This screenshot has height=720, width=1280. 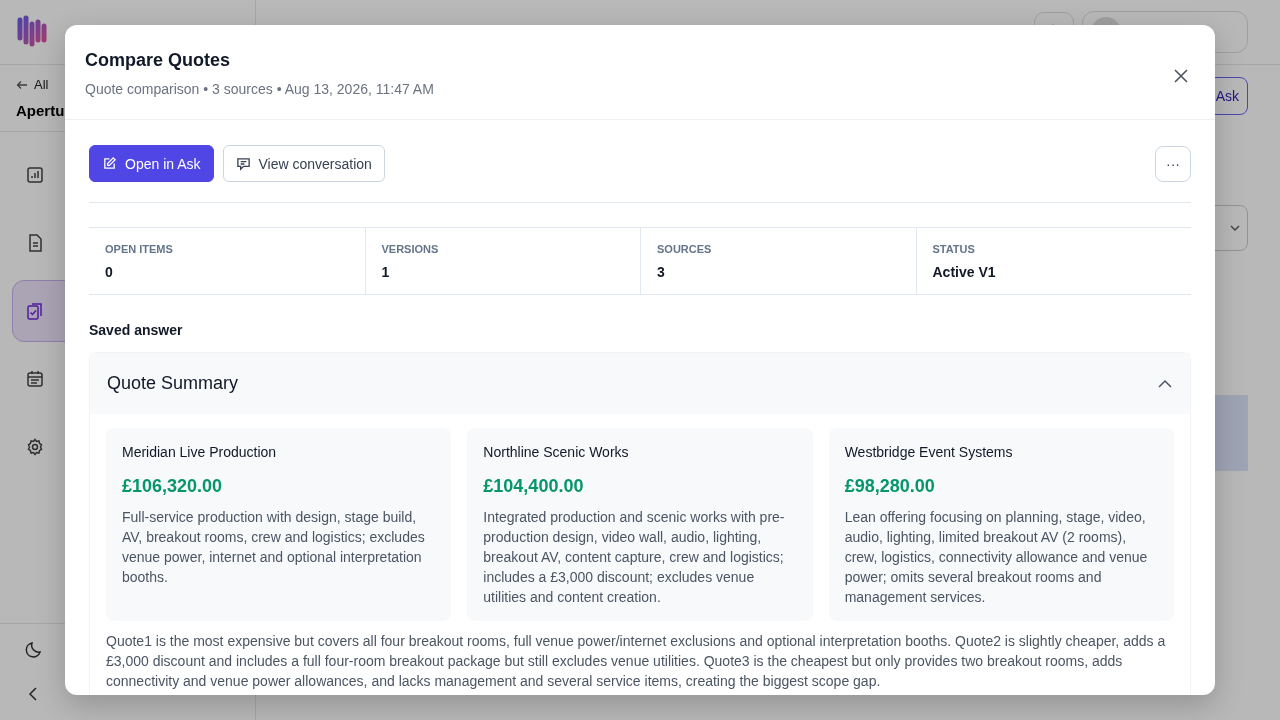 What do you see at coordinates (173, 486) in the screenshot?
I see `quote-price: £106,320.00` at bounding box center [173, 486].